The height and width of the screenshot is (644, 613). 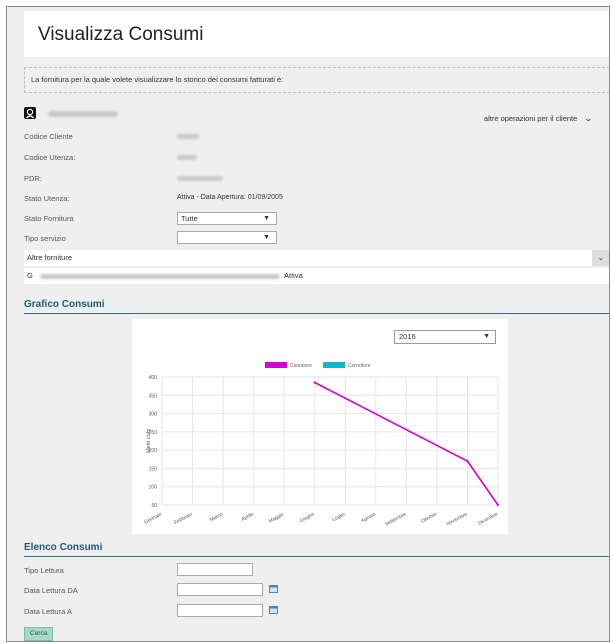 I want to click on x-tick-label: Aprile, so click(x=247, y=516).